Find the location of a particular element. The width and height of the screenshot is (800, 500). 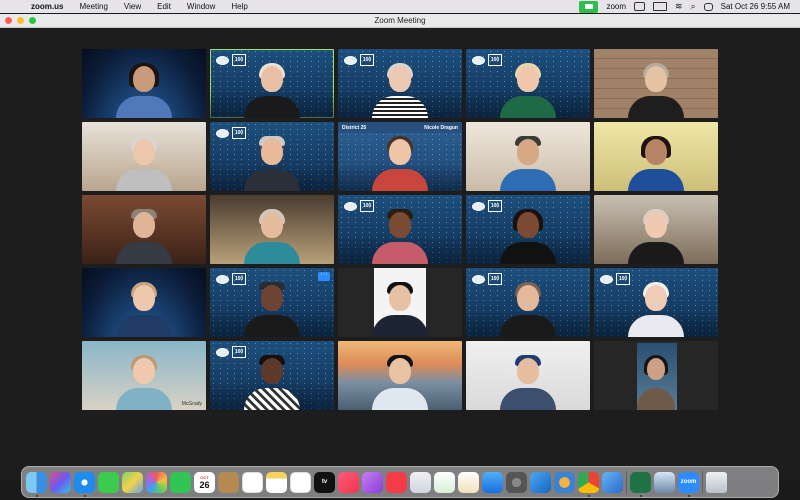

preview-window-icon is located at coordinates (664, 482).